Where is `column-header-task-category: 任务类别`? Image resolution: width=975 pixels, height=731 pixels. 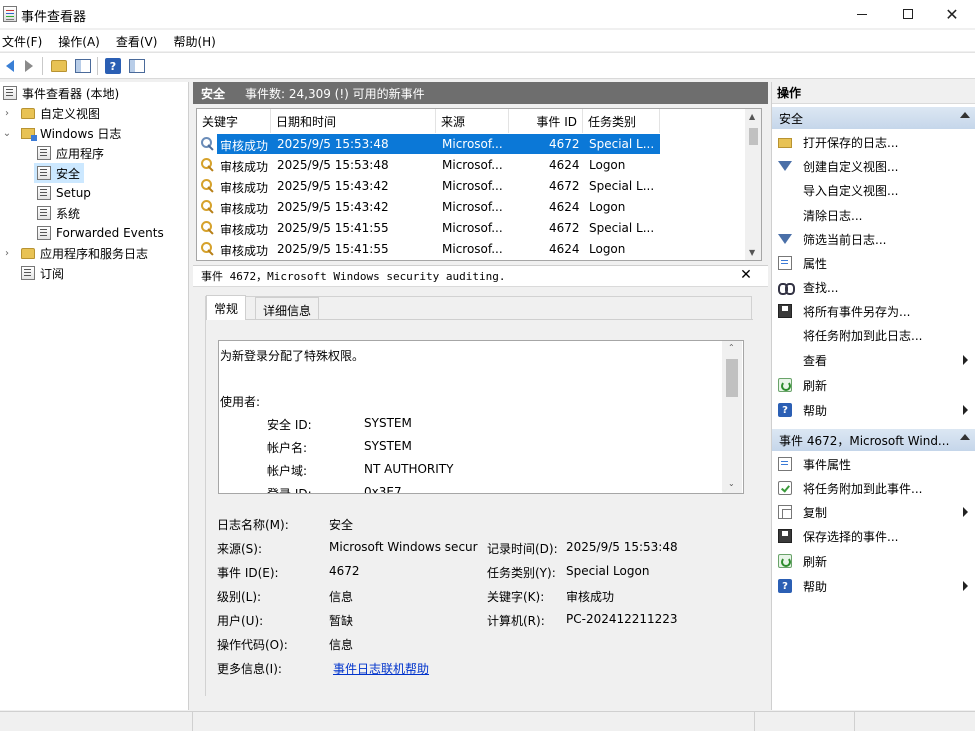 column-header-task-category: 任务类别 is located at coordinates (621, 121).